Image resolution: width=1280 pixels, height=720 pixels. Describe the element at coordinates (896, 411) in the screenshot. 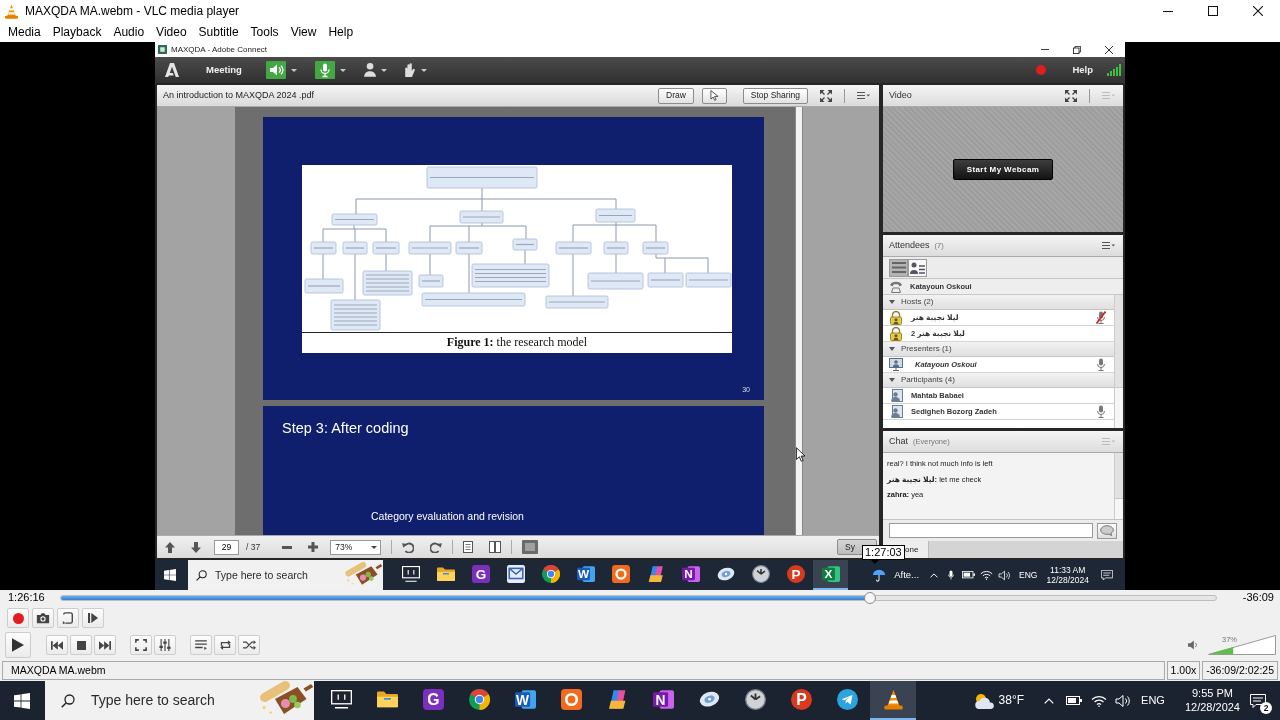

I see `person-icon` at that location.